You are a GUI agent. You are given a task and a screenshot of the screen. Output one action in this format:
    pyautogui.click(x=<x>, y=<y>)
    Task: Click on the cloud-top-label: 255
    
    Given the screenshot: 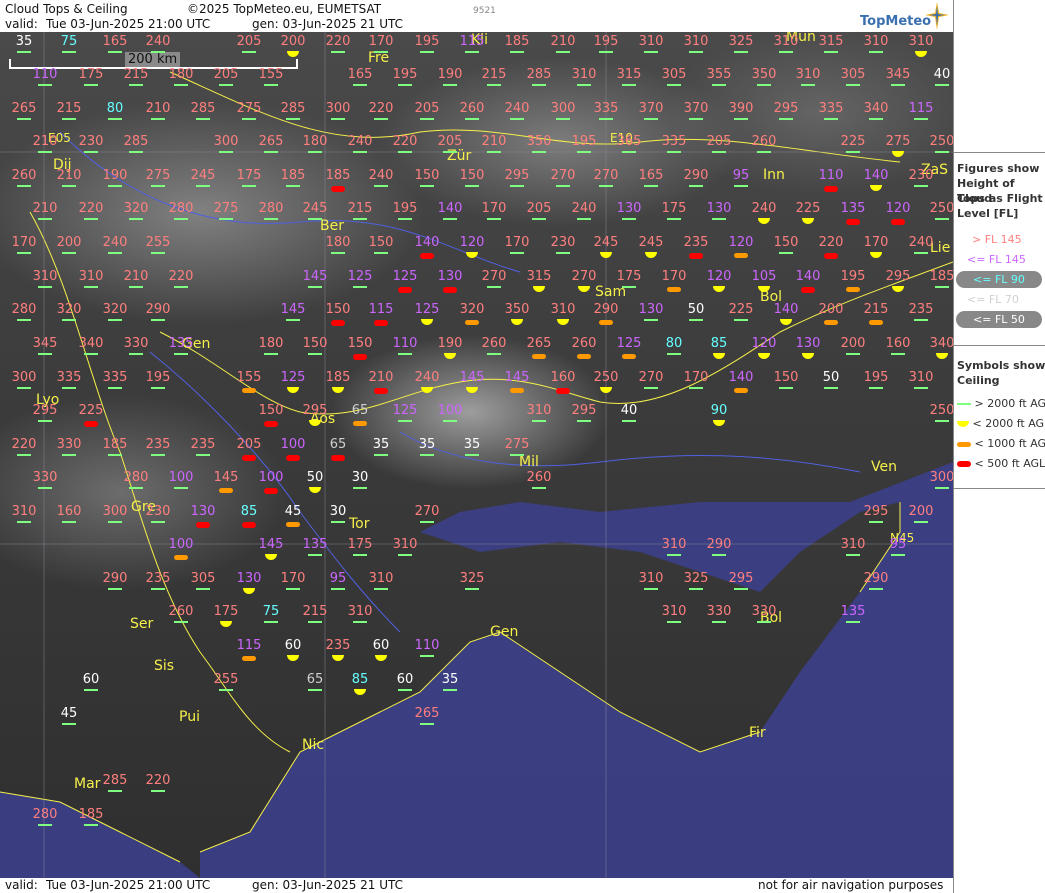 What is the action you would take?
    pyautogui.click(x=226, y=679)
    